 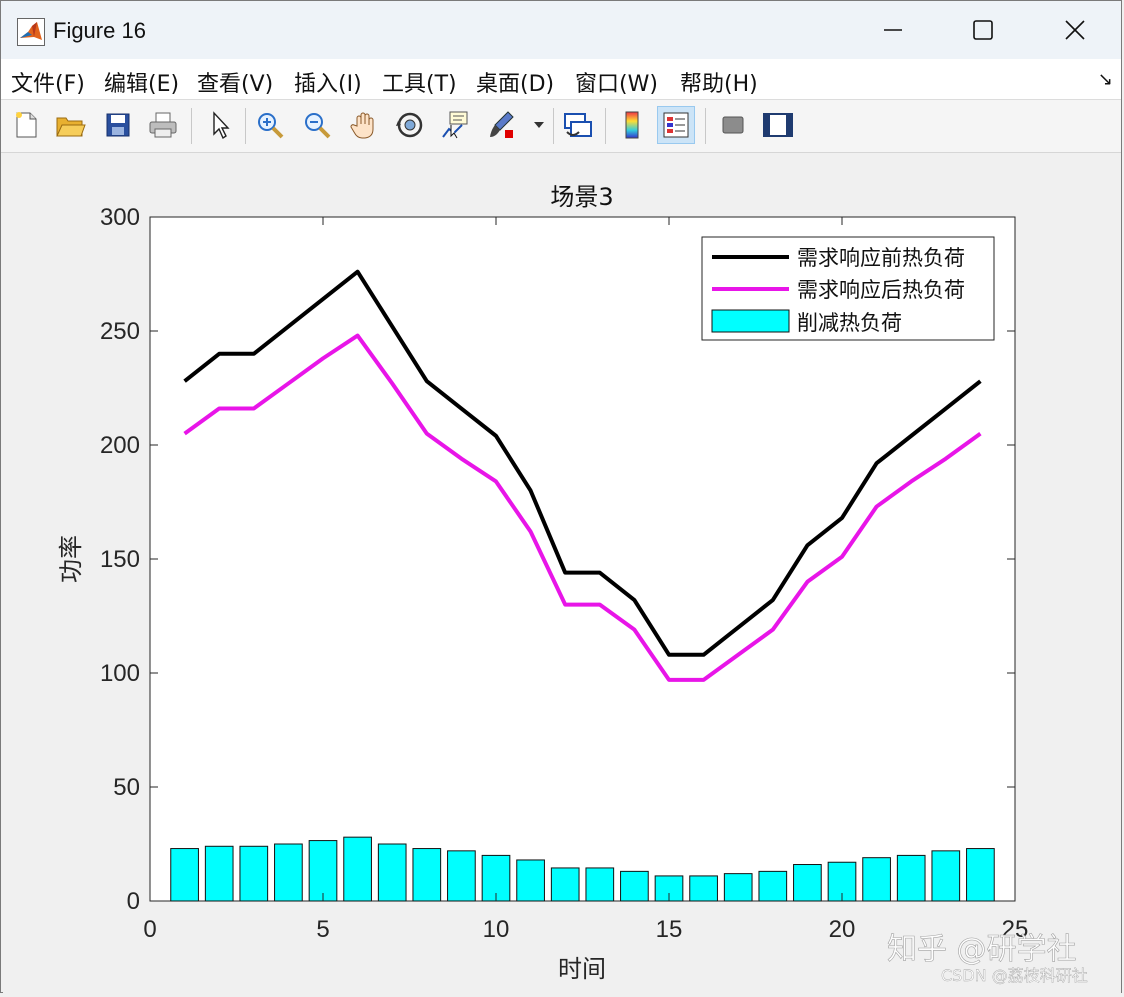 I want to click on zoom-out-button, so click(x=317, y=125).